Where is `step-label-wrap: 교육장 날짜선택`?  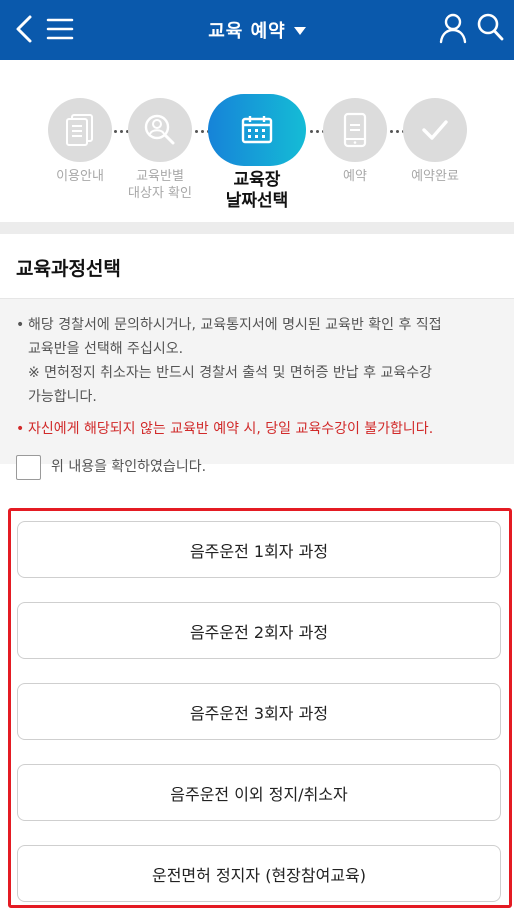
step-label-wrap: 교육장 날짜선택 is located at coordinates (257, 191).